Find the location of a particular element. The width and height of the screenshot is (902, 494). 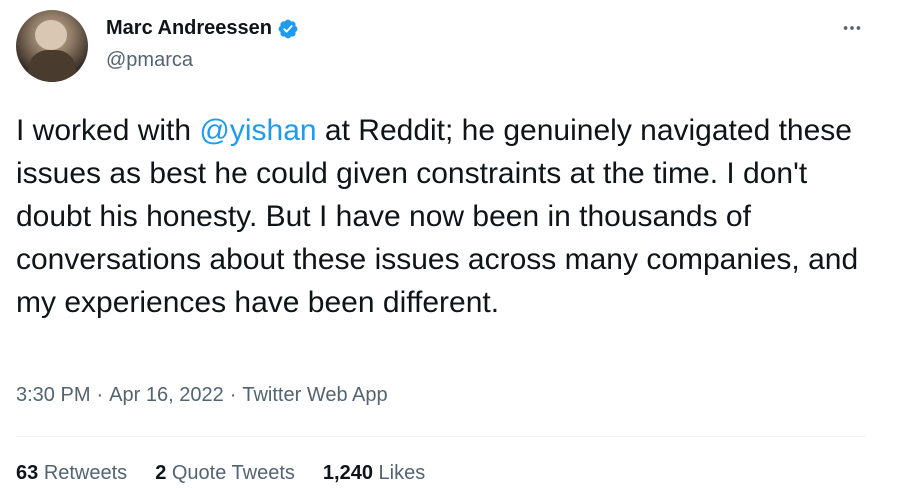

quote-tweets-stat: 2 Quote Tweets is located at coordinates (225, 473).